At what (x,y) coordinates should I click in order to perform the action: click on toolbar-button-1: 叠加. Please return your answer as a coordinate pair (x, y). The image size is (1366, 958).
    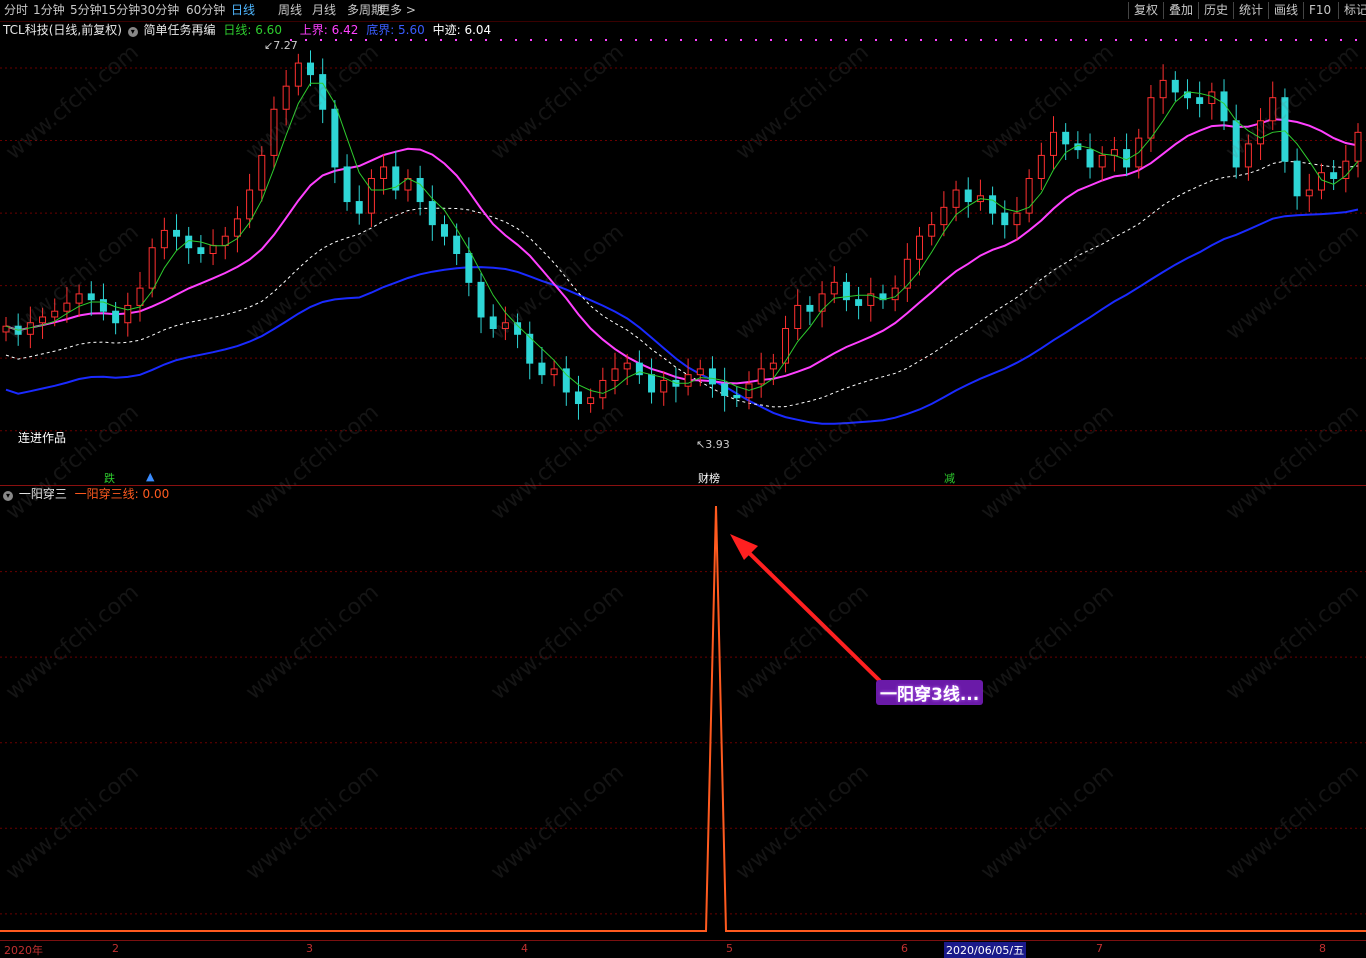
    Looking at the image, I should click on (1178, 10).